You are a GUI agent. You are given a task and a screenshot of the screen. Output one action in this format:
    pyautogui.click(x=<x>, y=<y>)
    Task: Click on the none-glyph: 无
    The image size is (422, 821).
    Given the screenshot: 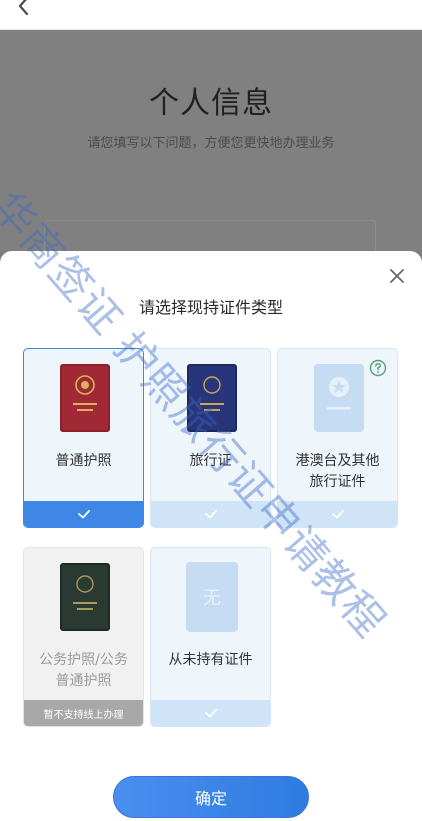 What is the action you would take?
    pyautogui.click(x=212, y=598)
    